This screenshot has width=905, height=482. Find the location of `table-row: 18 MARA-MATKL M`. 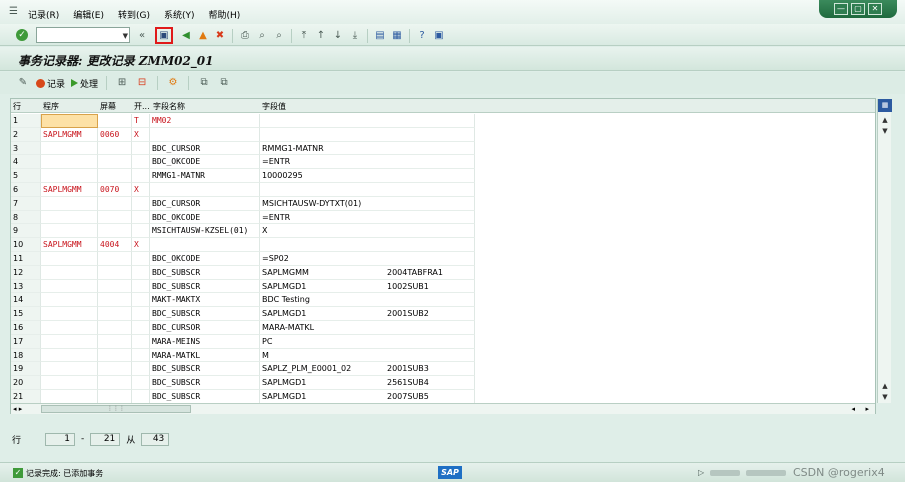

table-row: 18 MARA-MATKL M is located at coordinates (443, 355).